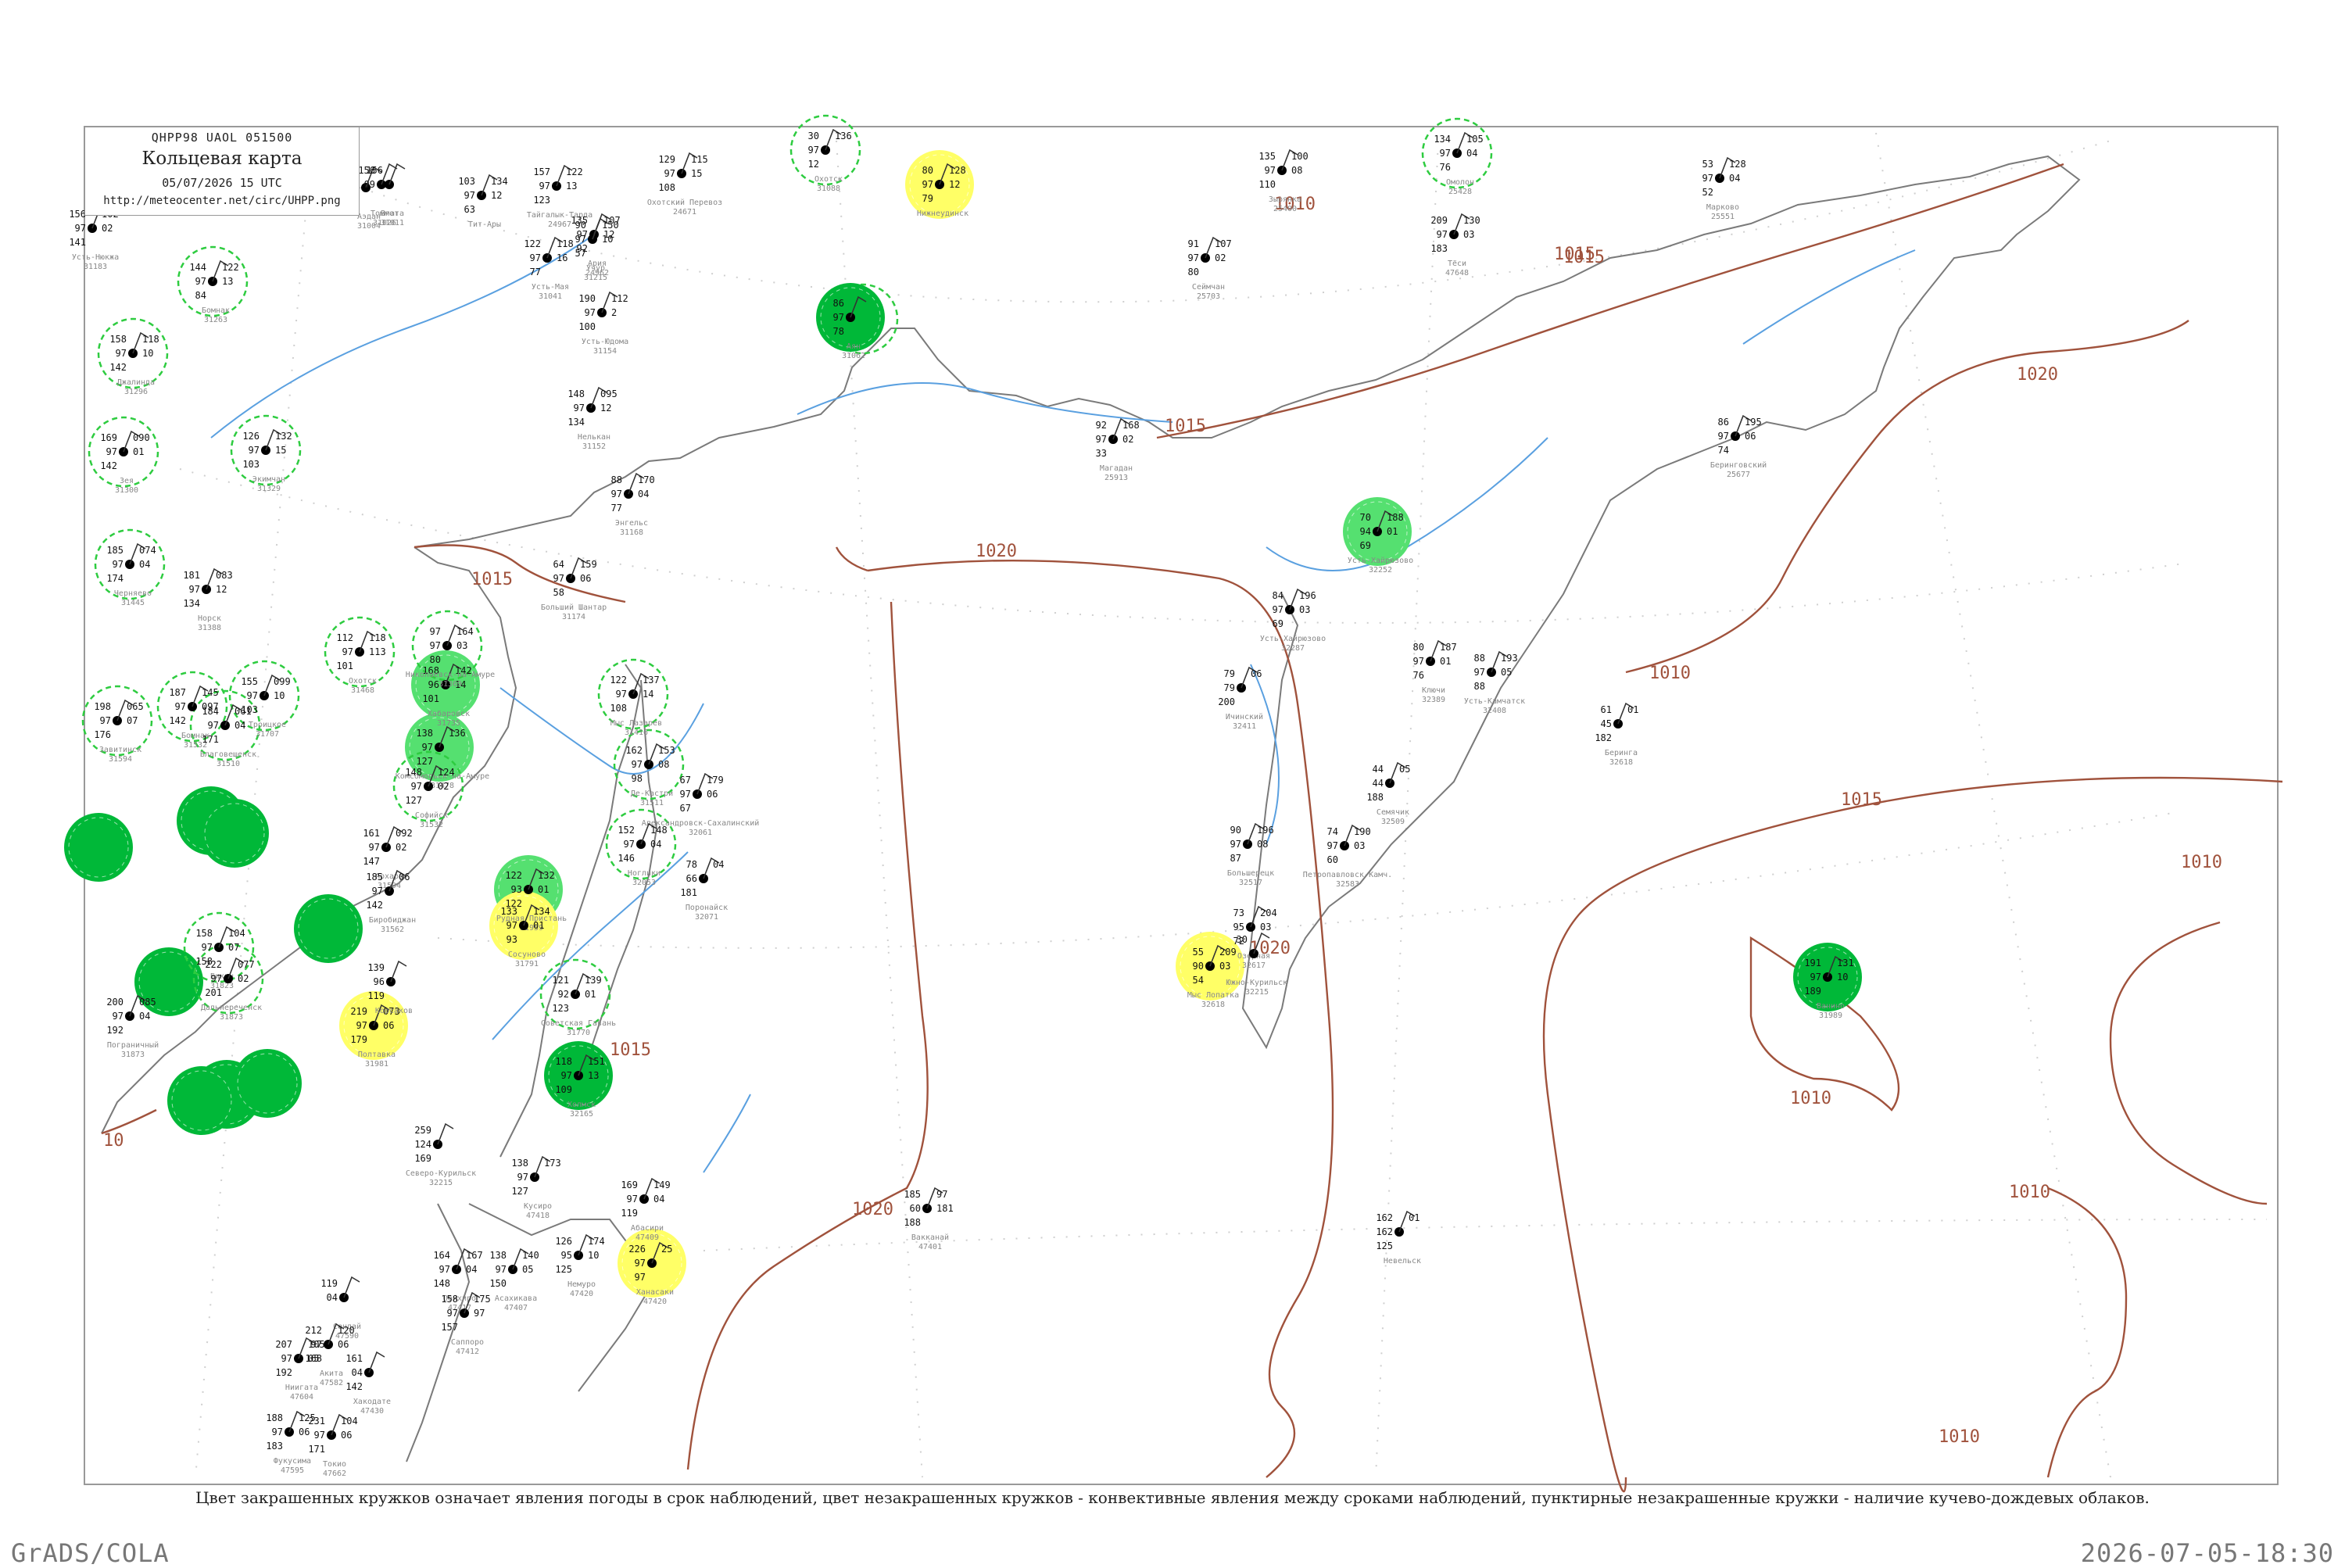 This screenshot has width=2345, height=1568. I want to click on station-id: 32252, so click(1380, 570).